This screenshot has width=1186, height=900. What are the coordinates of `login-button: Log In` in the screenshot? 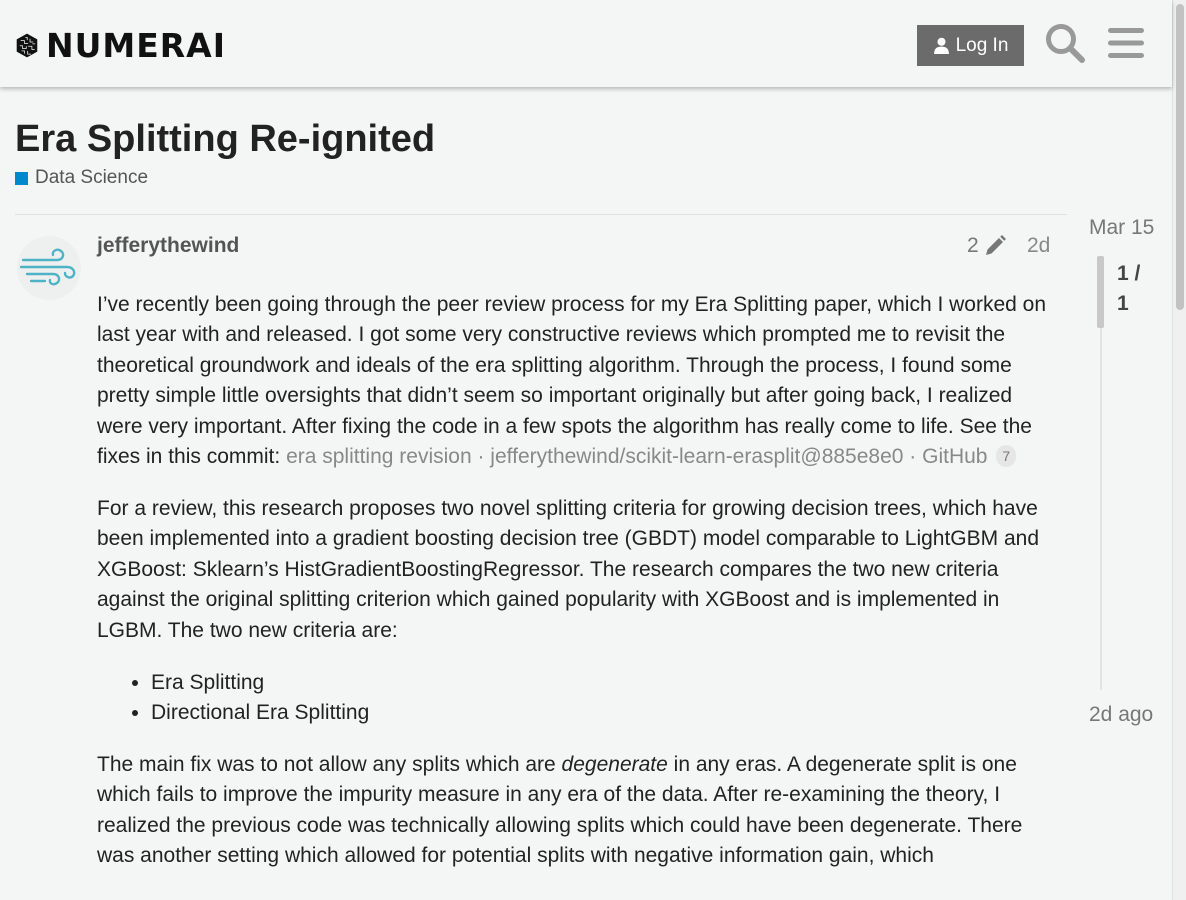 It's located at (970, 45).